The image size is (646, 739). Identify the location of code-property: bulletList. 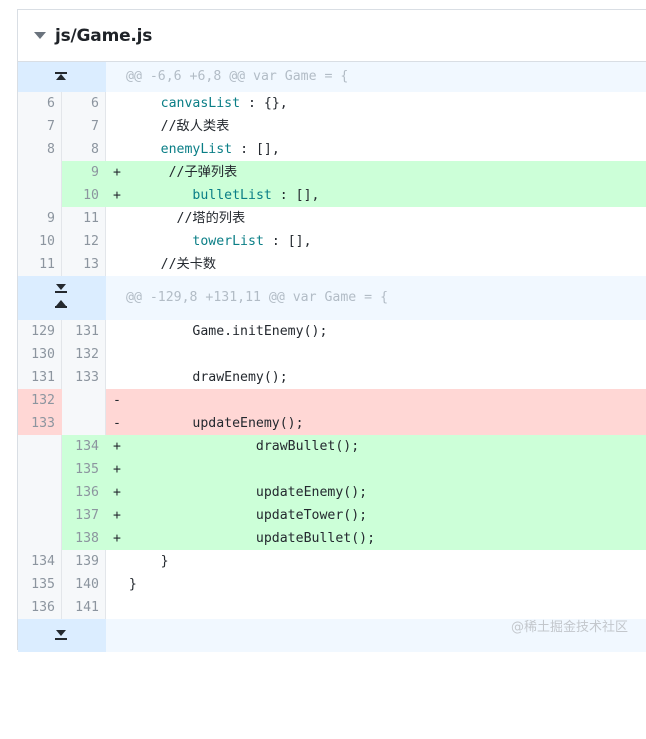
(232, 195).